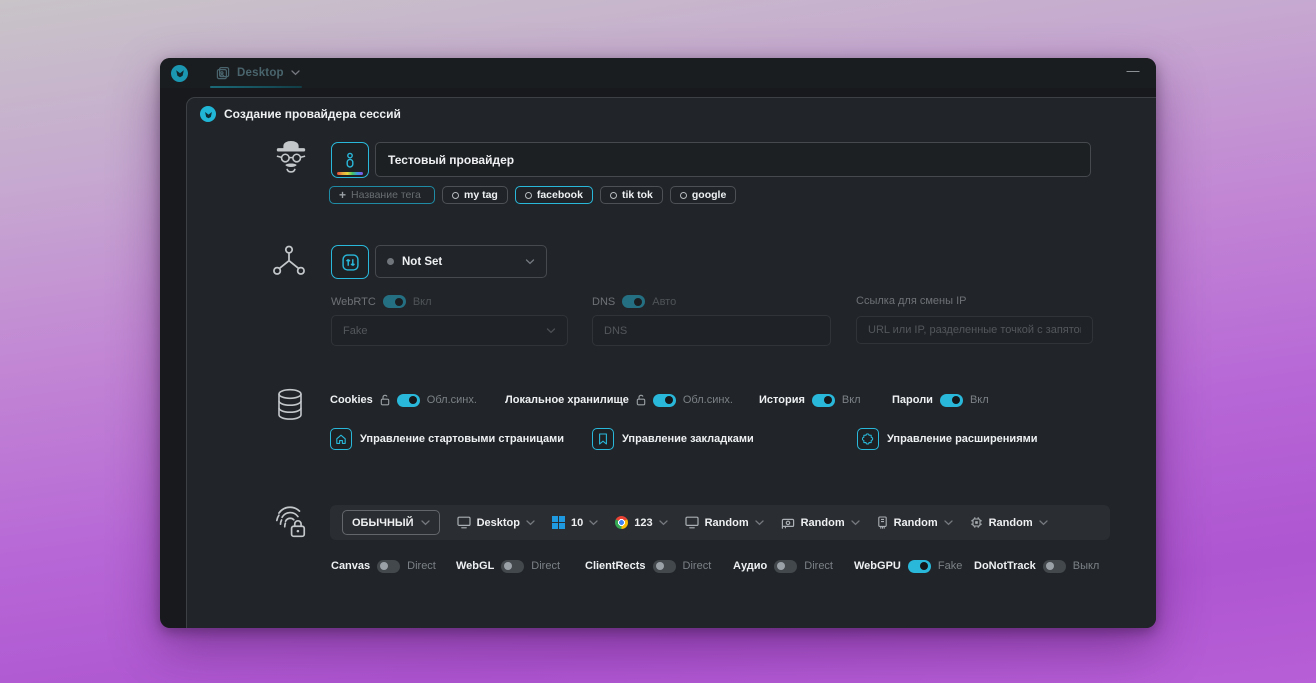 The width and height of the screenshot is (1316, 683). I want to click on videocard-select: Random, so click(820, 523).